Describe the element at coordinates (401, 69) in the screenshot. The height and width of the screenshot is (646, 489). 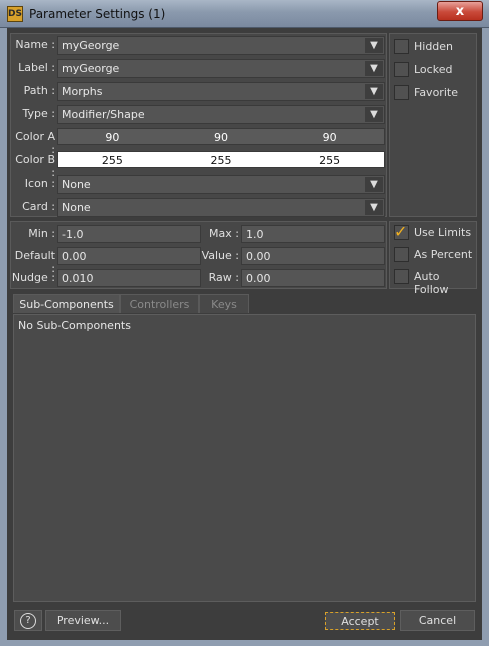
I see `locked-checkbox` at that location.